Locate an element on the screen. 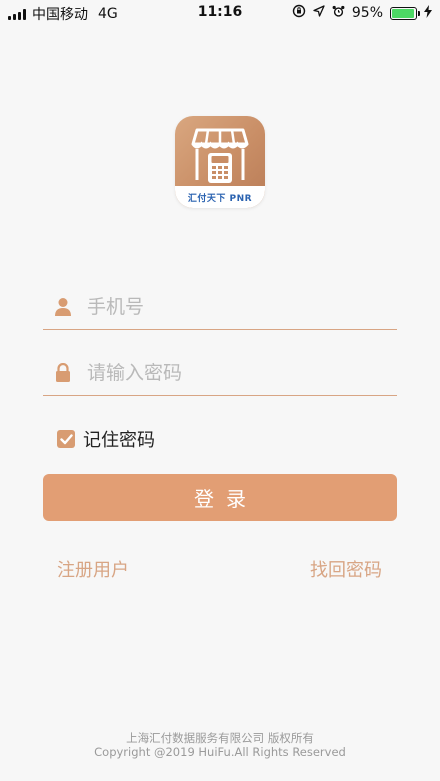  checkmark-icon is located at coordinates (66, 438).